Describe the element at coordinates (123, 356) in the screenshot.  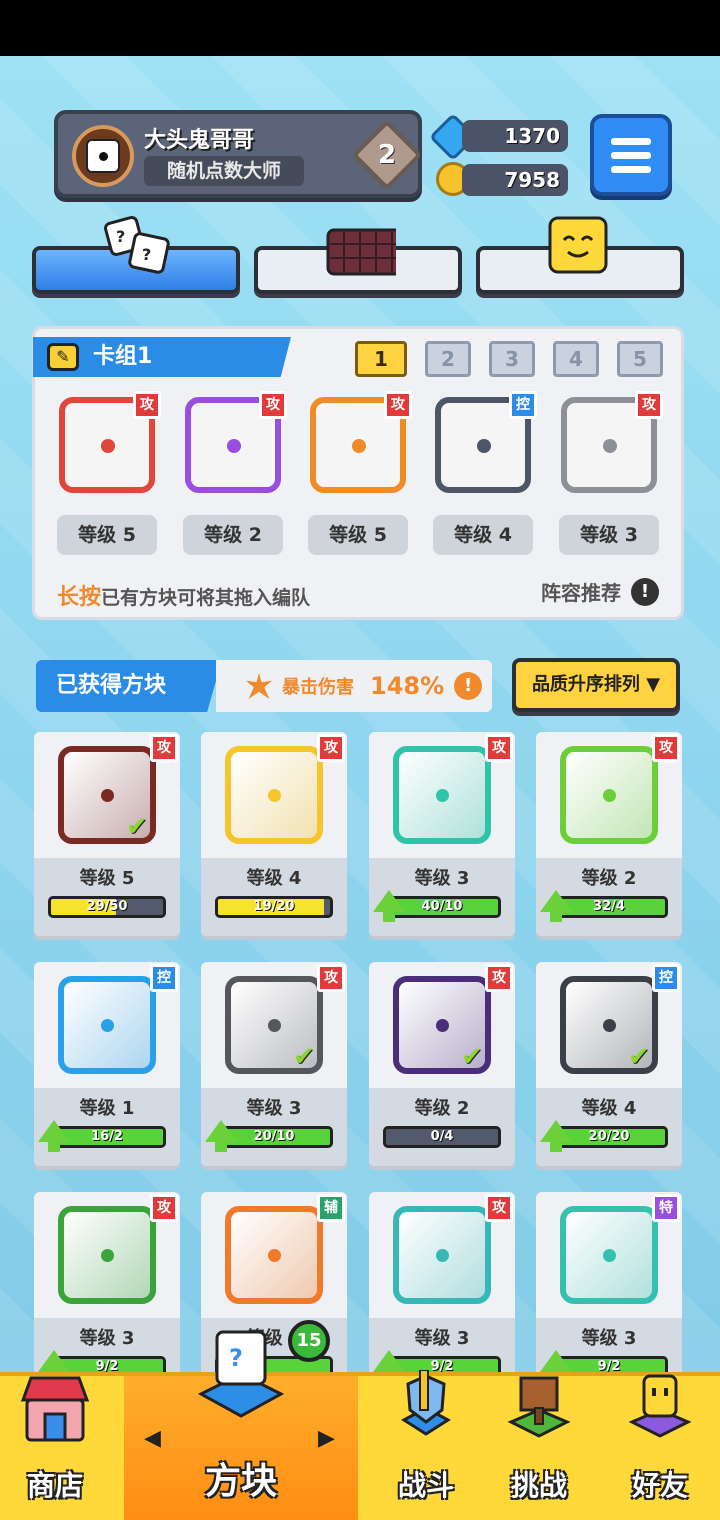
I see `deck-title-label: 卡组1` at that location.